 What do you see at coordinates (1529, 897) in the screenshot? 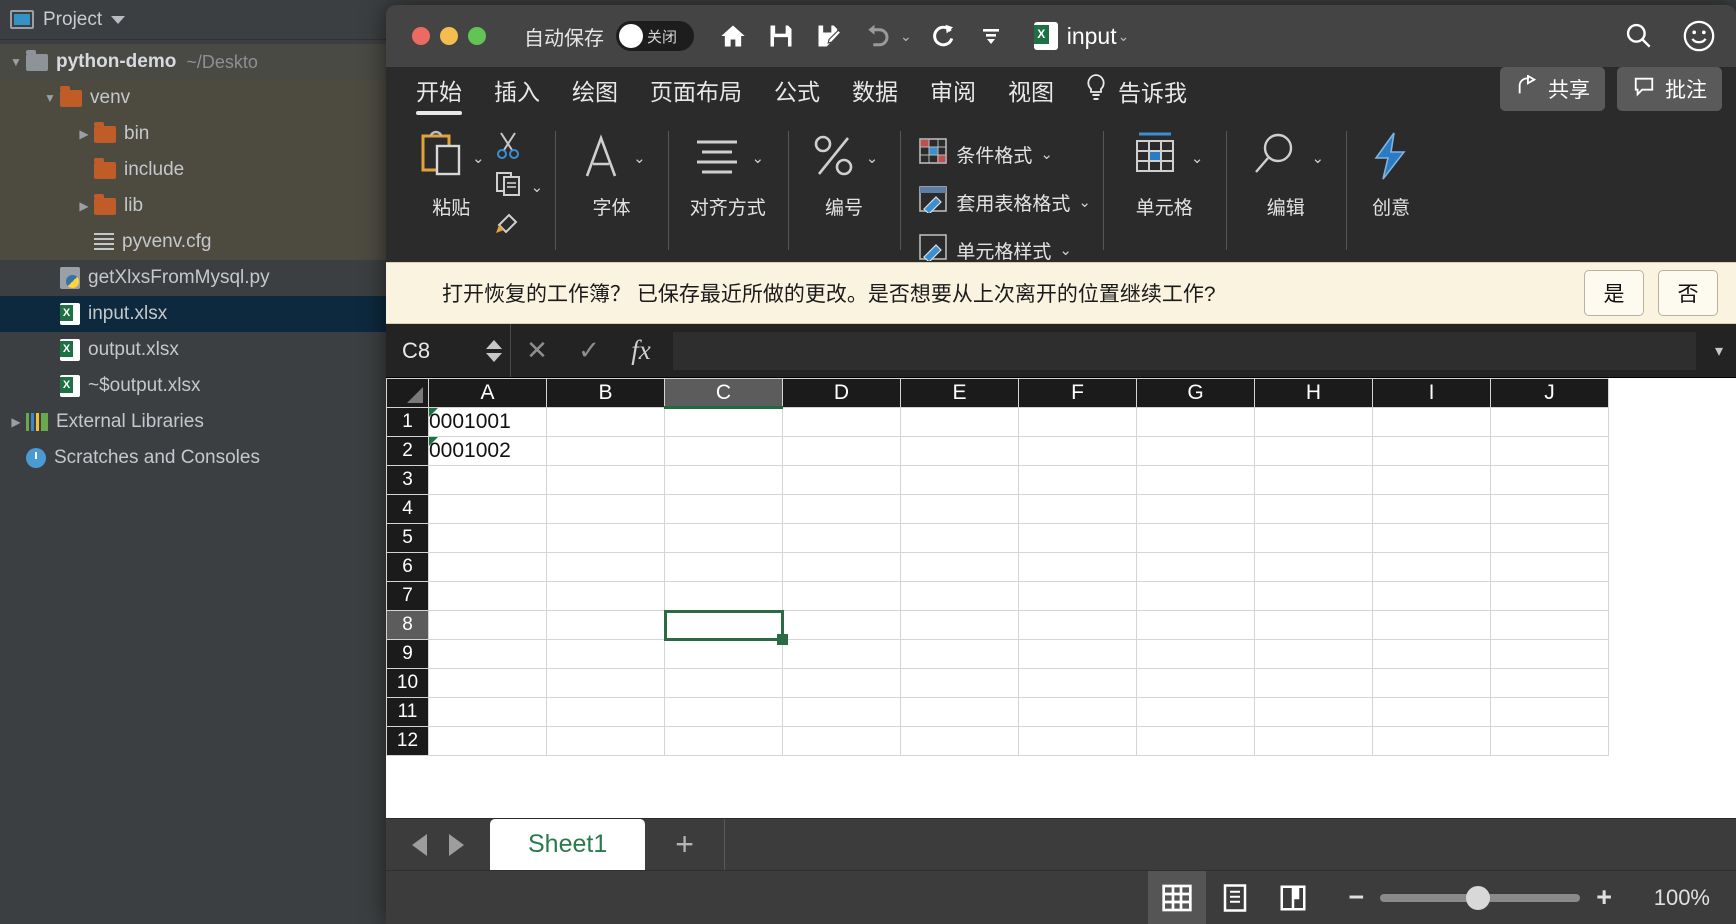
I see `zoom-control: − + 100%` at bounding box center [1529, 897].